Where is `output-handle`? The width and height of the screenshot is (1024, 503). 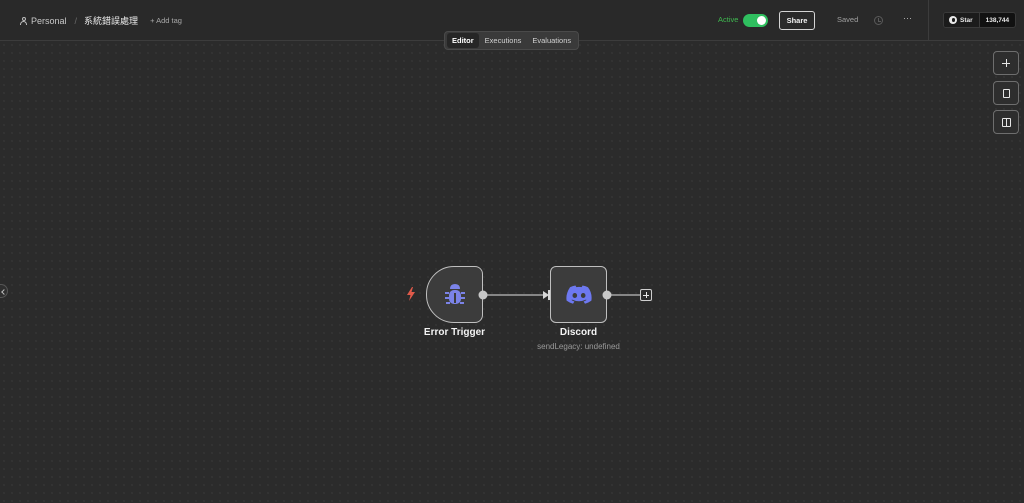
output-handle is located at coordinates (483, 295).